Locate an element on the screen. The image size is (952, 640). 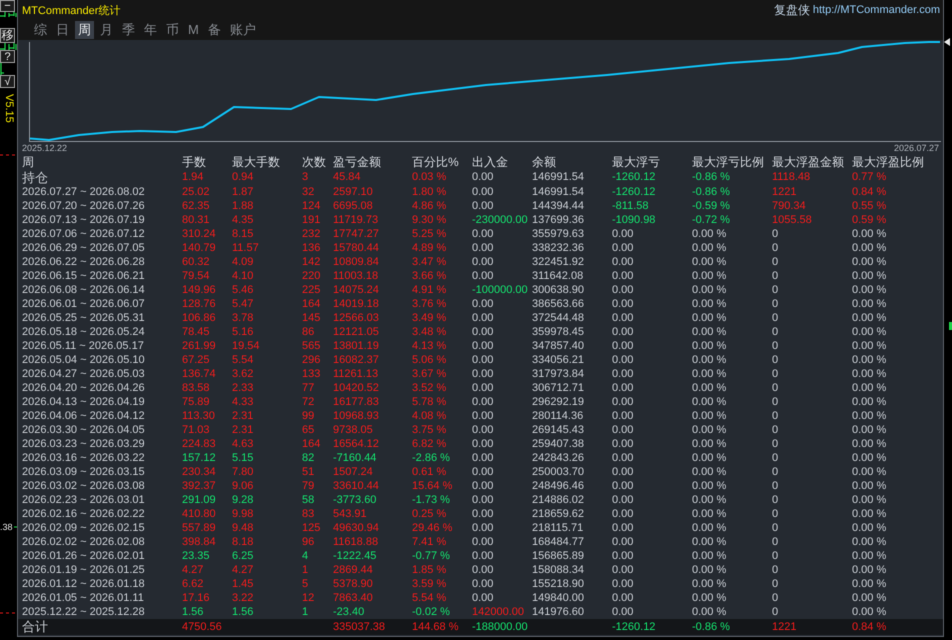
table-cell: 4.91 % is located at coordinates (429, 290).